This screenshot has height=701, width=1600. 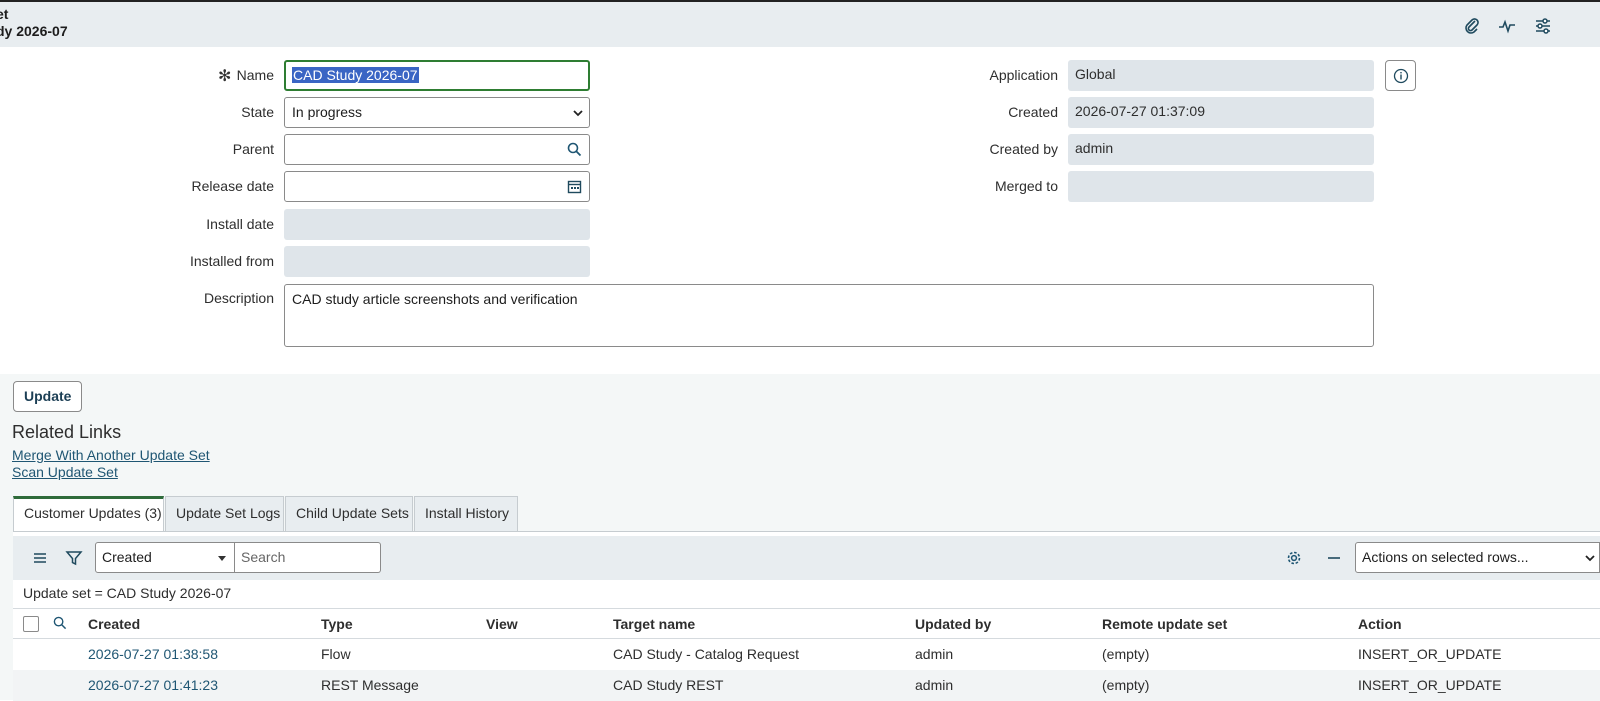 What do you see at coordinates (355, 75) in the screenshot?
I see `name-value: CAD Study 2026-07` at bounding box center [355, 75].